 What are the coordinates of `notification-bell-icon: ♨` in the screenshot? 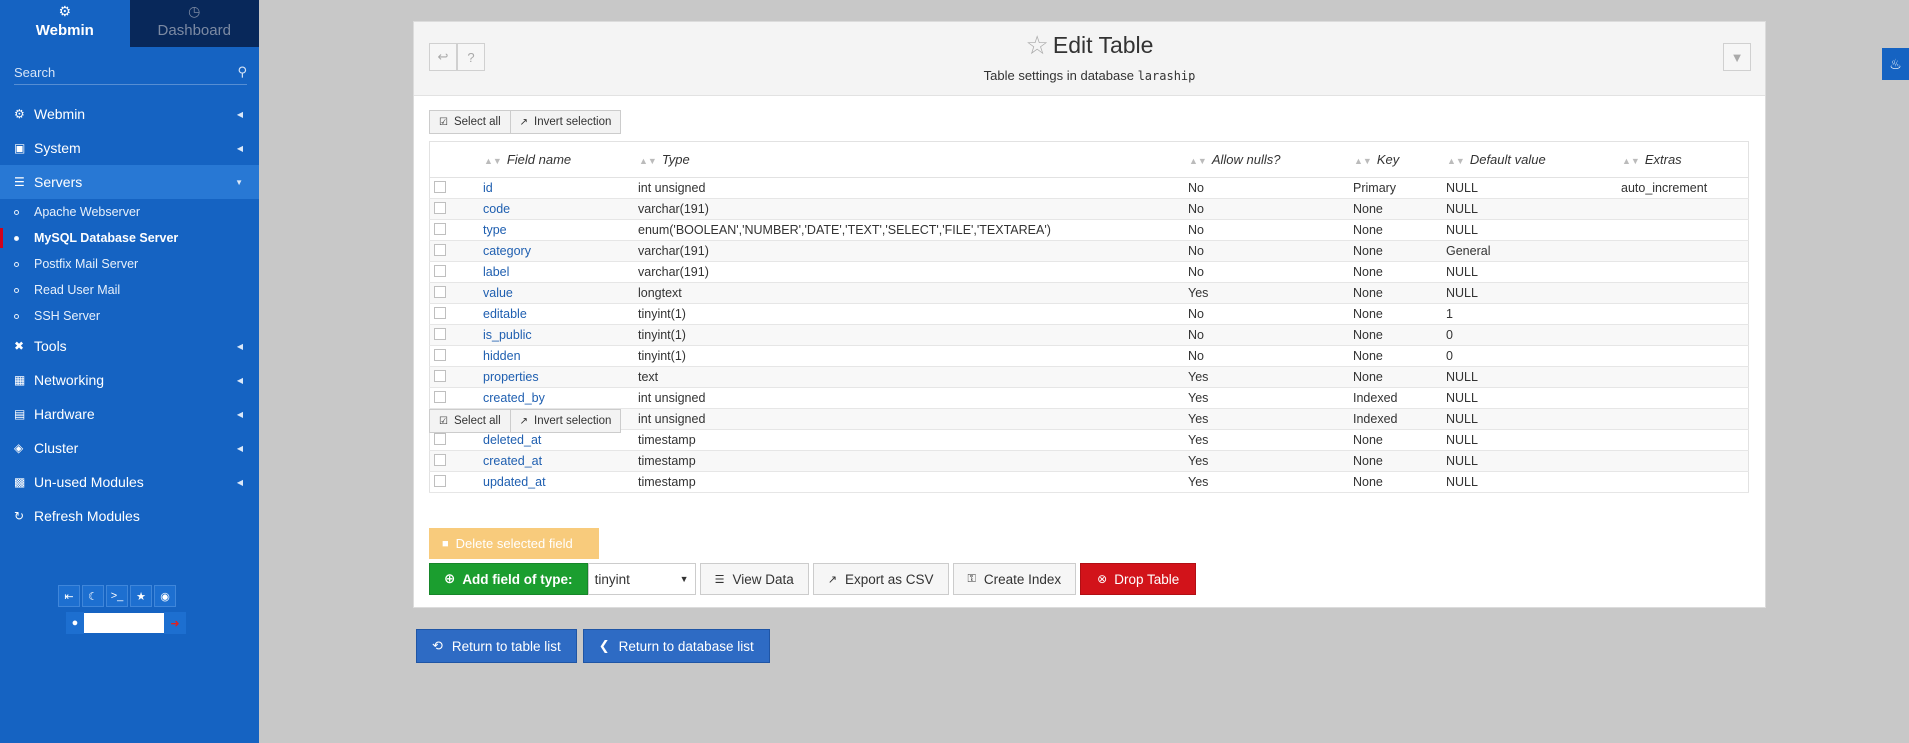 It's located at (1895, 64).